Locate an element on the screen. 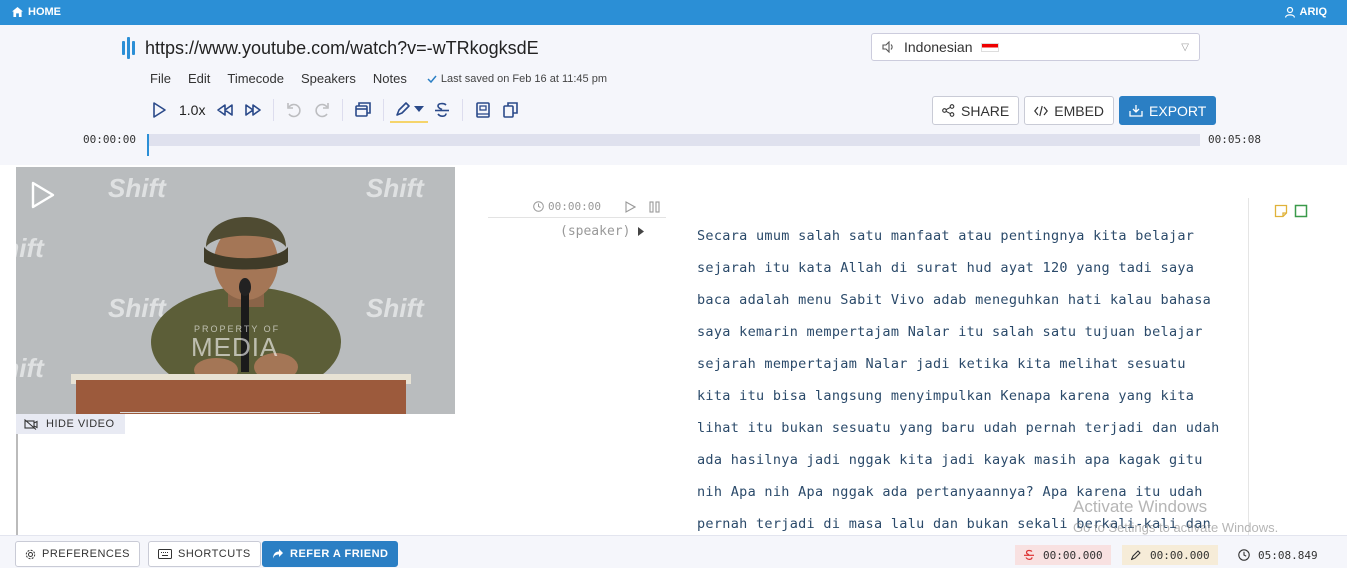 The image size is (1347, 568). copy-button is located at coordinates (511, 110).